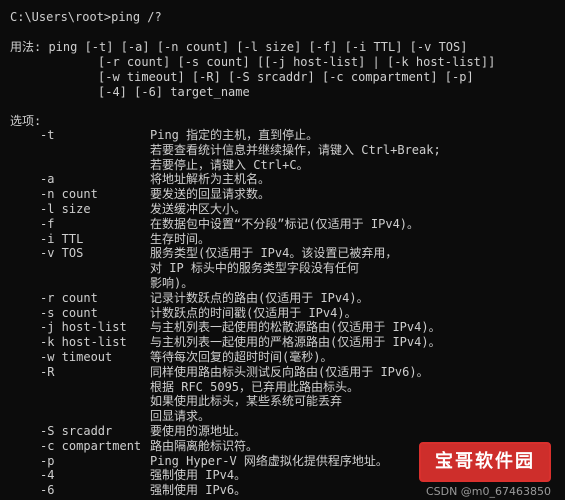  Describe the element at coordinates (47, 475) in the screenshot. I see `option-flag: -4` at that location.